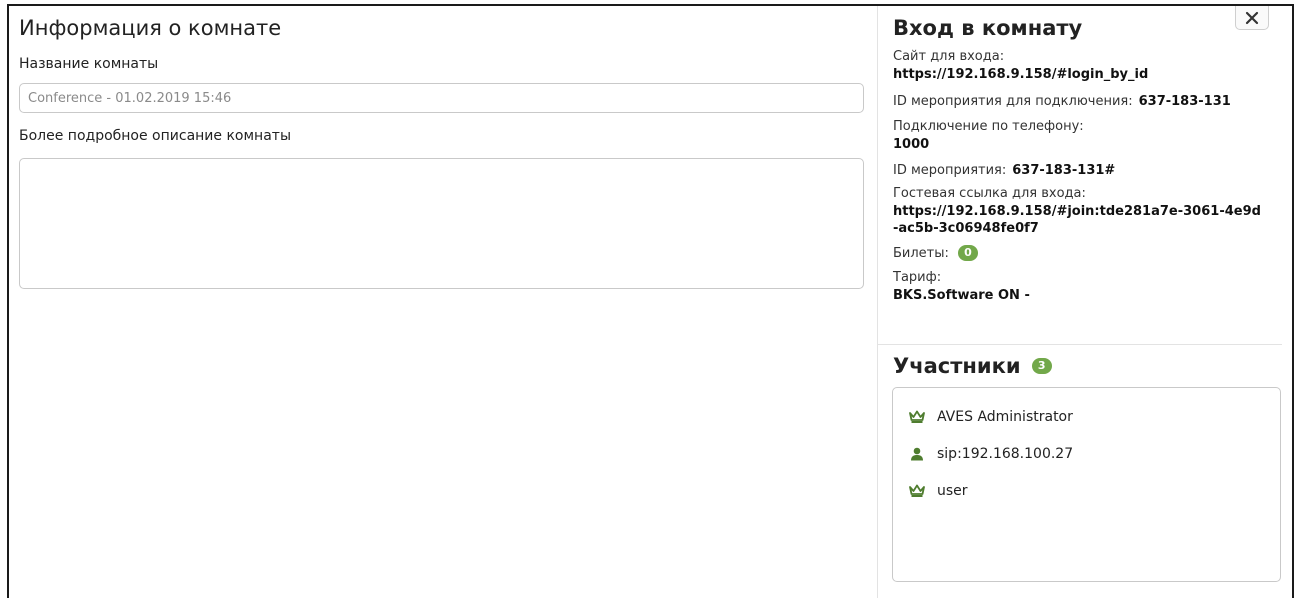 The width and height of the screenshot is (1301, 598). I want to click on site-label: Сайт для входа:, so click(949, 56).